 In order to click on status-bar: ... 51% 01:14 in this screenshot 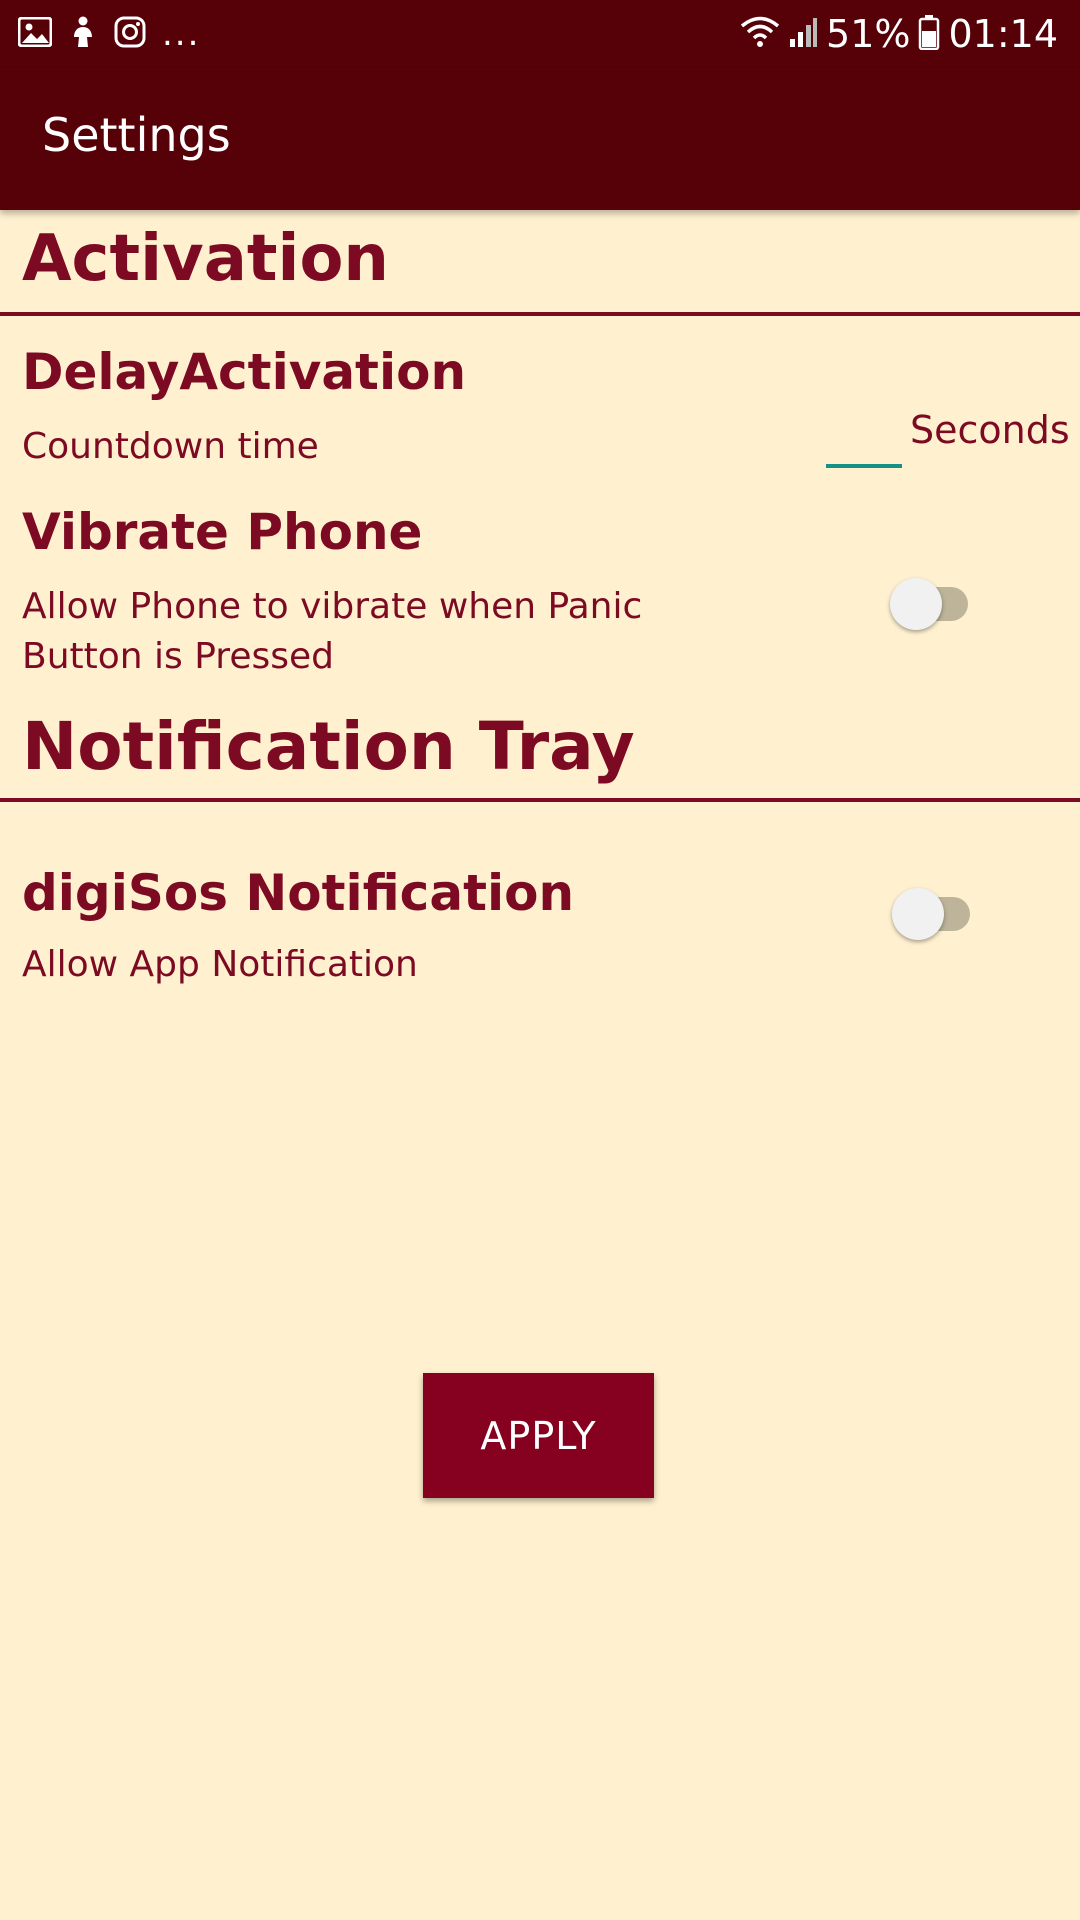, I will do `click(540, 34)`.